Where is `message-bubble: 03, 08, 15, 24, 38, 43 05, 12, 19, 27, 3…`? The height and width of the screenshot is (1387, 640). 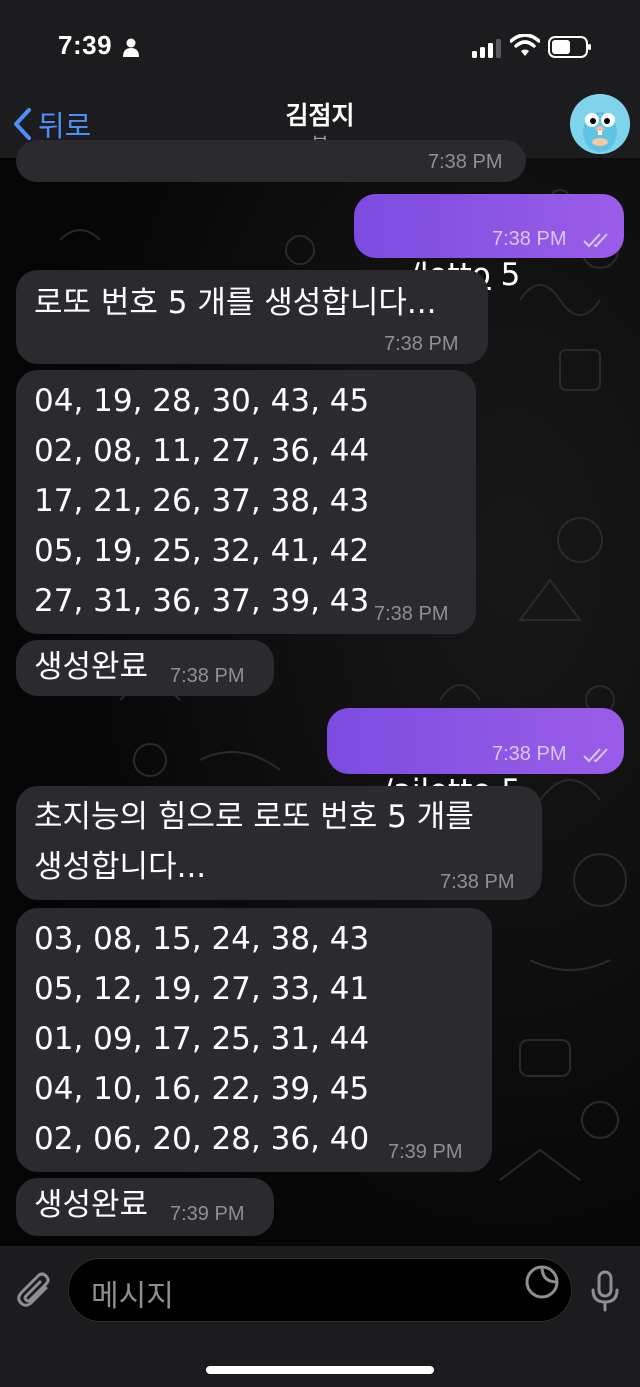 message-bubble: 03, 08, 15, 24, 38, 43 05, 12, 19, 27, 3… is located at coordinates (254, 1040).